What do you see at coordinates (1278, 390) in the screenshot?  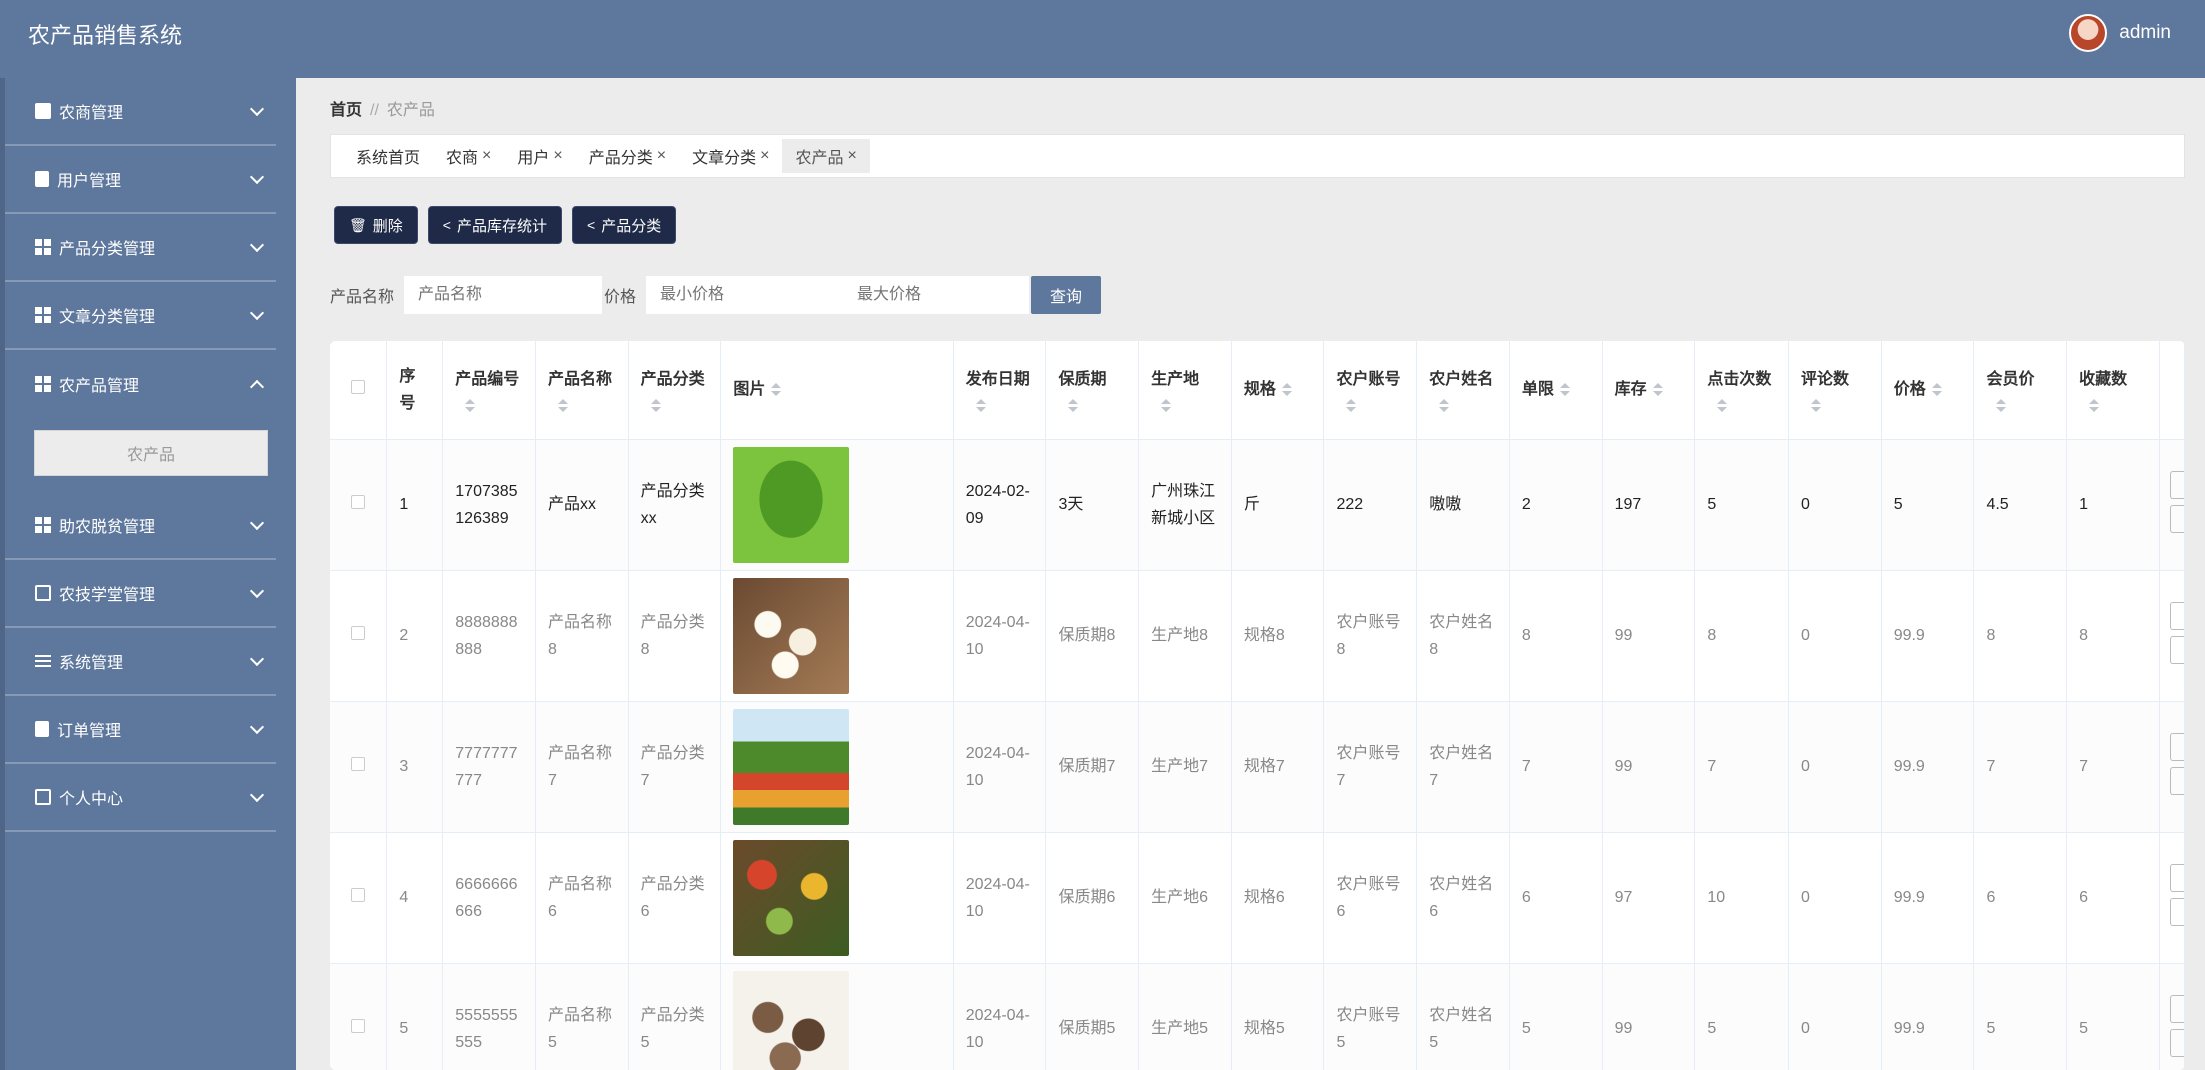 I see `col-spec: 规格` at bounding box center [1278, 390].